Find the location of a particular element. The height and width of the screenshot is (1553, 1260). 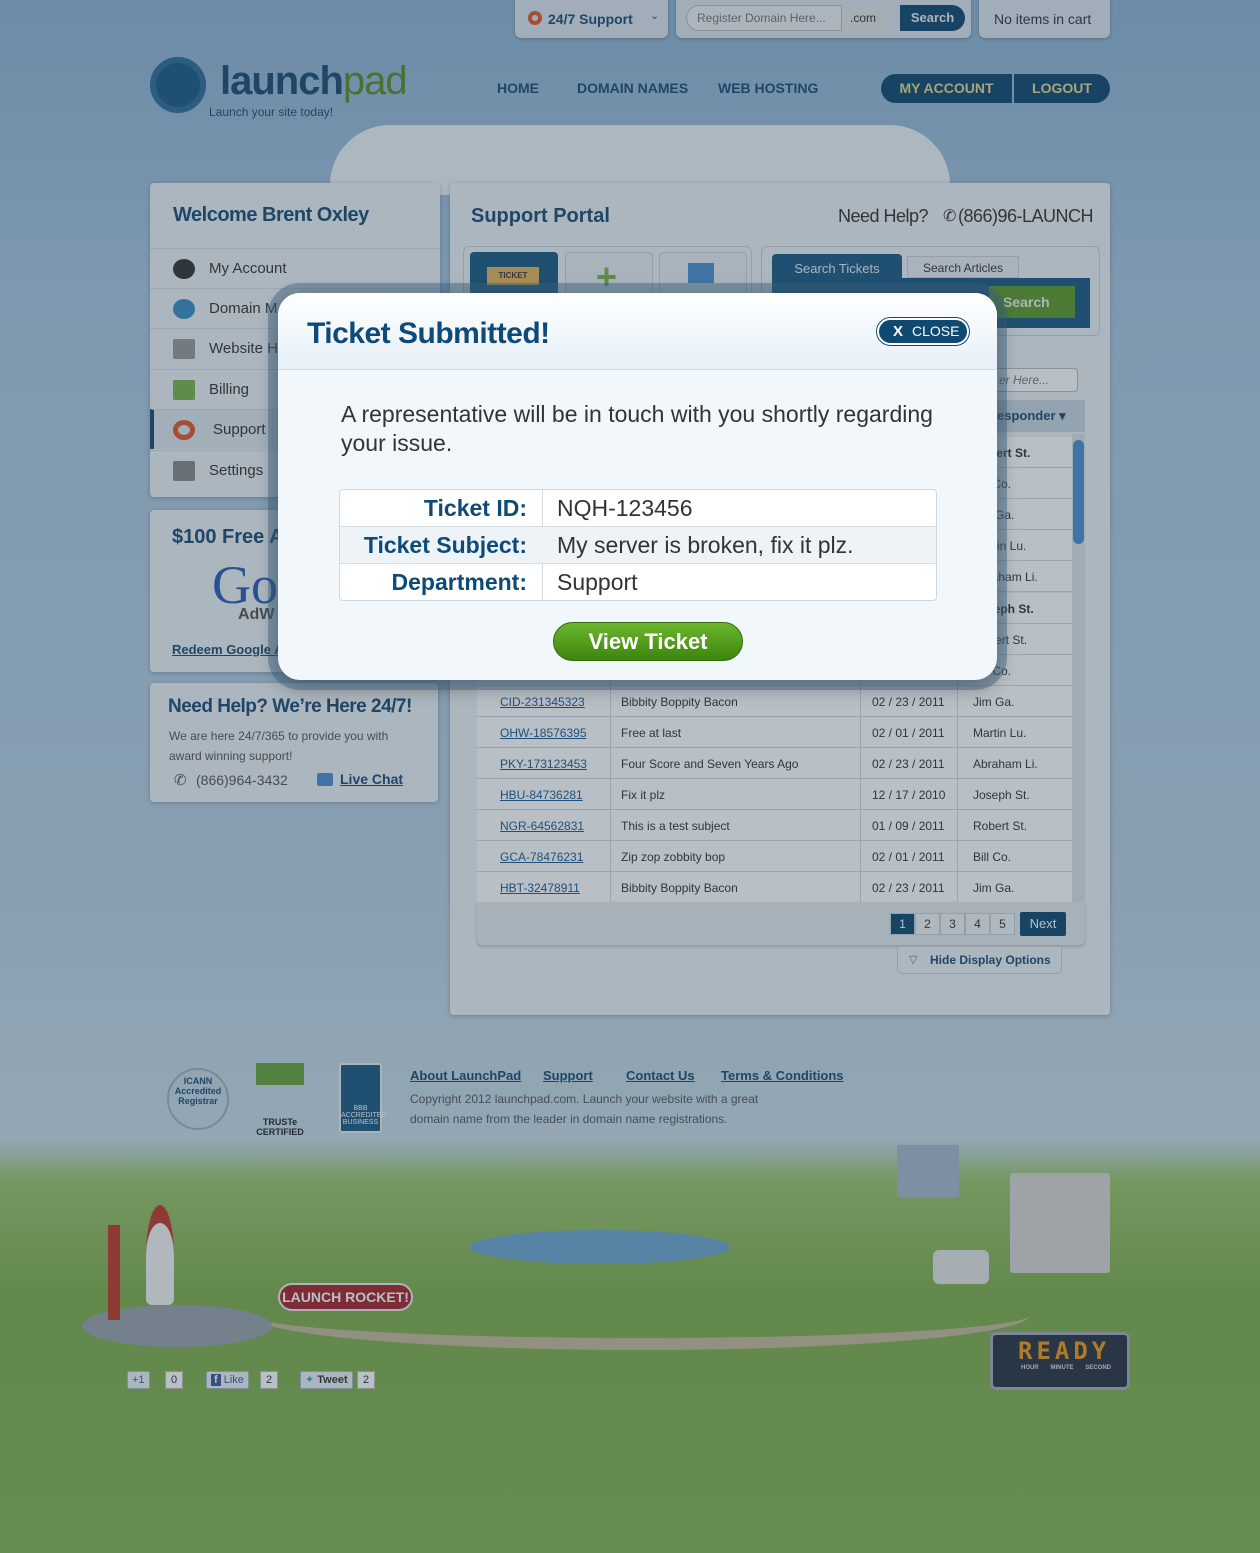

department-row: Department: Support is located at coordinates (638, 582).